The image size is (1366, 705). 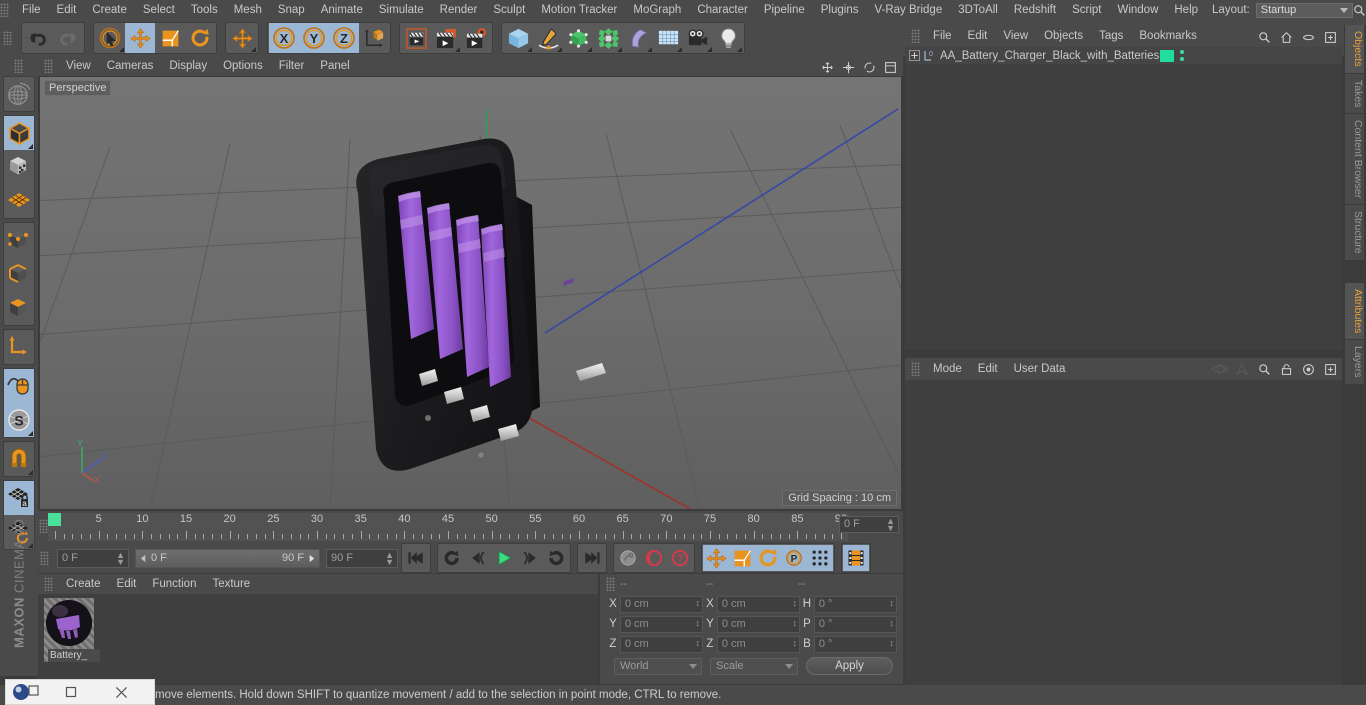 What do you see at coordinates (19, 274) in the screenshot?
I see `edges-mode-button` at bounding box center [19, 274].